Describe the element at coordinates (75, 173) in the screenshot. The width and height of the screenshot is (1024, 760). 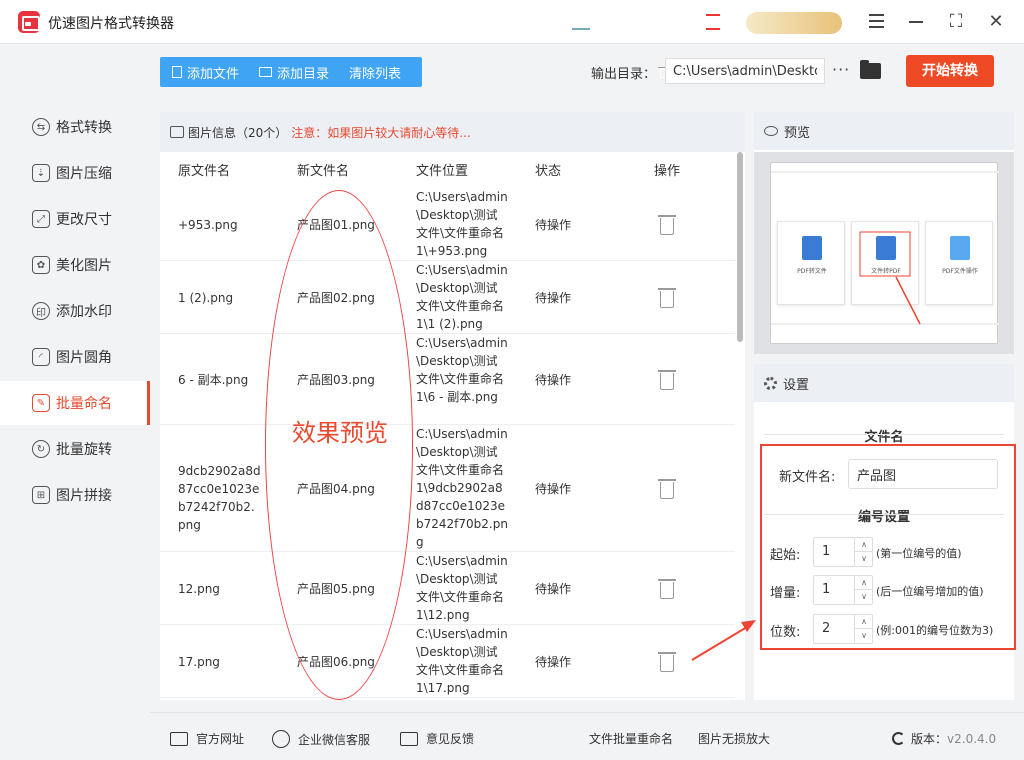
I see `sidebar-item: ⇣ 图片压缩` at that location.